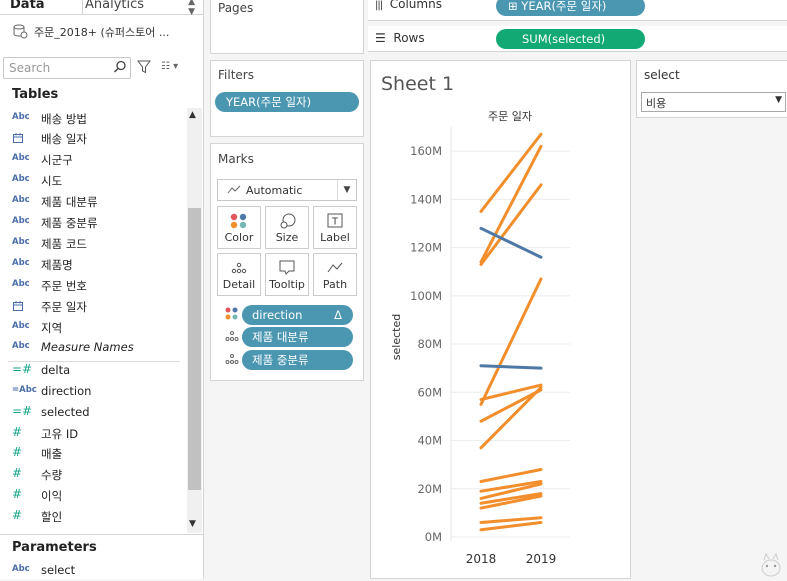 The width and height of the screenshot is (787, 581). I want to click on tooltip-button: Tooltip, so click(287, 274).